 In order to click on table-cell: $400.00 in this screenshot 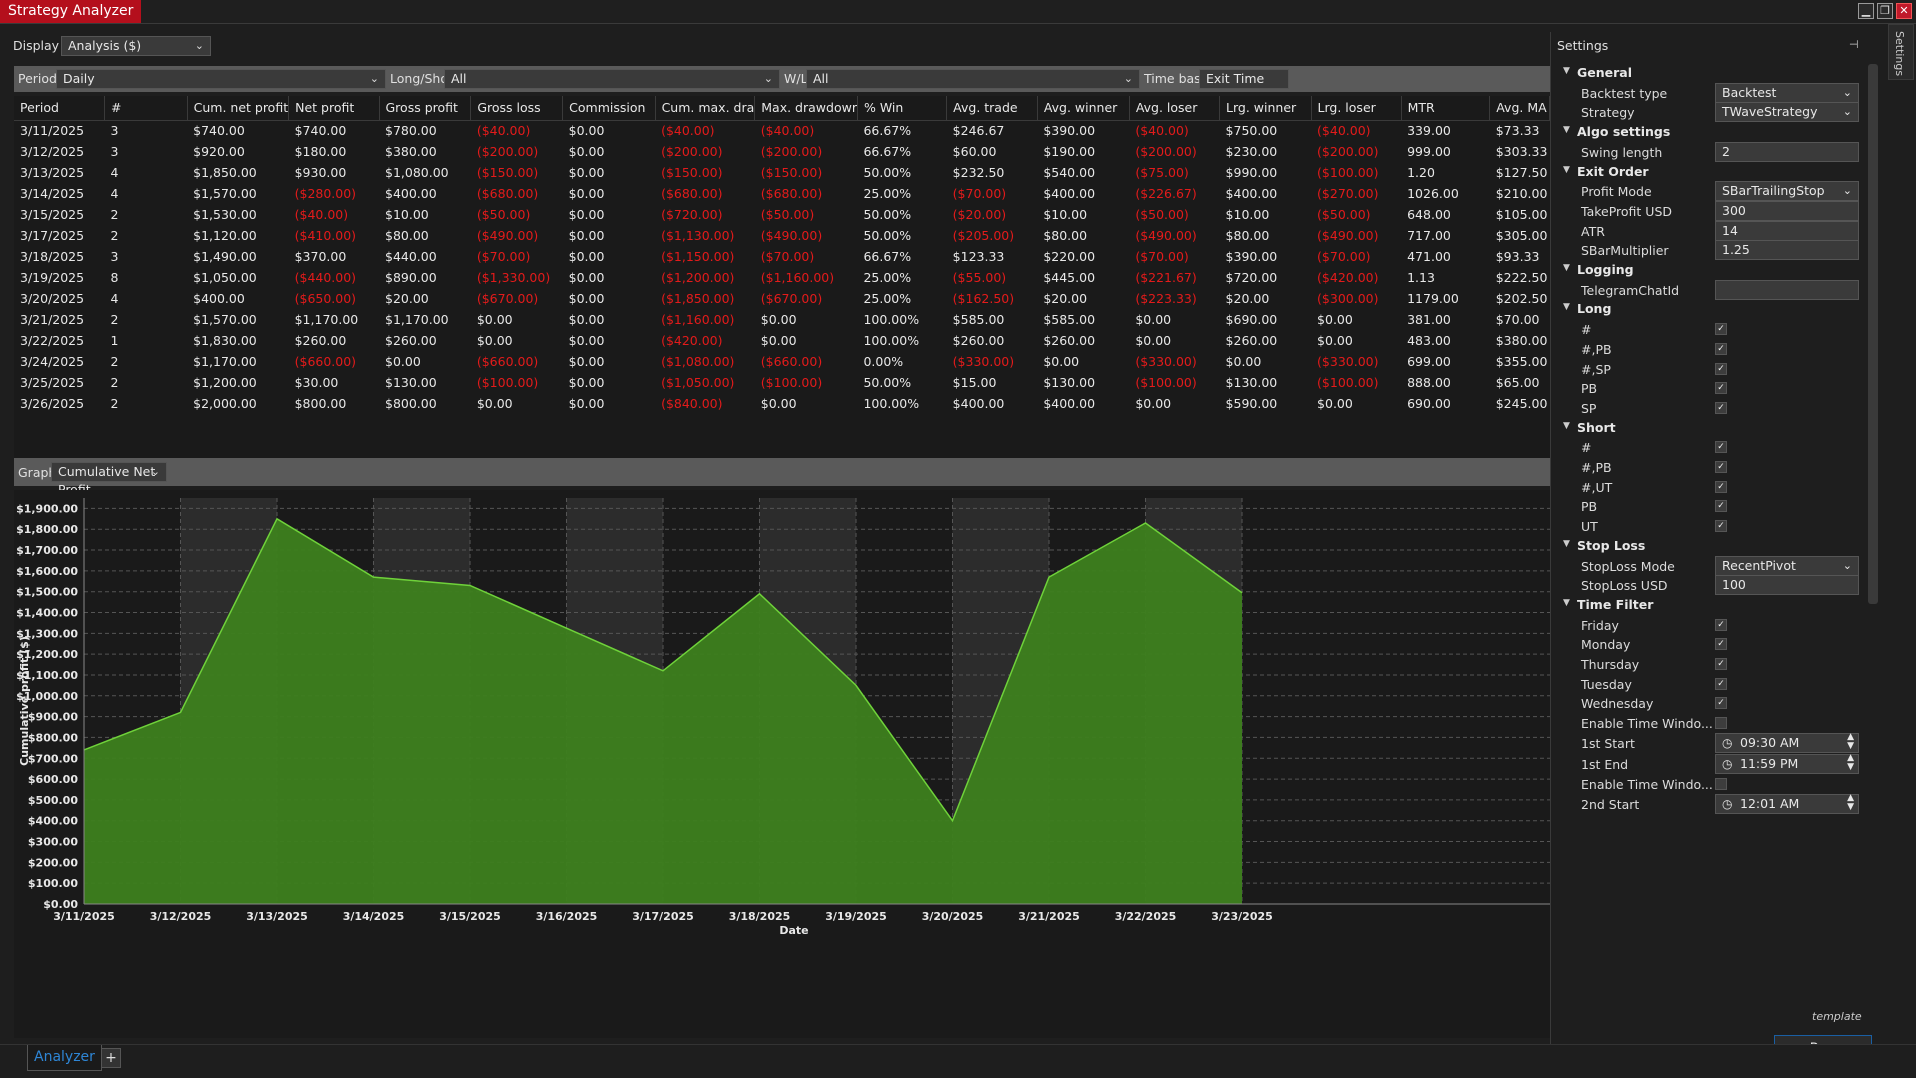, I will do `click(219, 298)`.